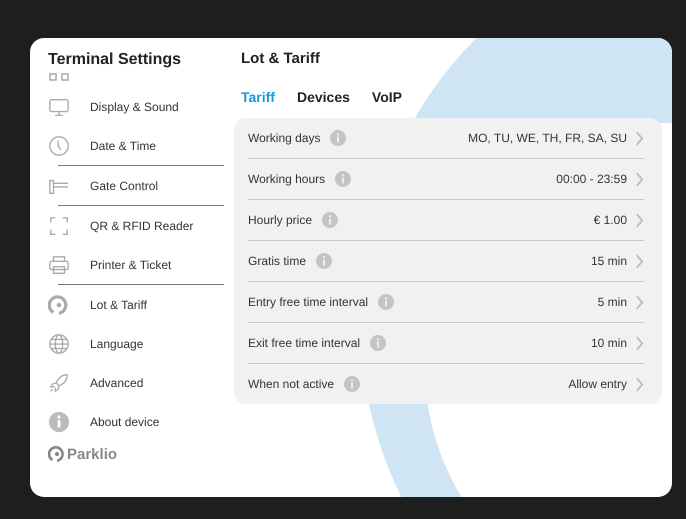 This screenshot has height=519, width=686. I want to click on setting-label: Working hours, so click(287, 179).